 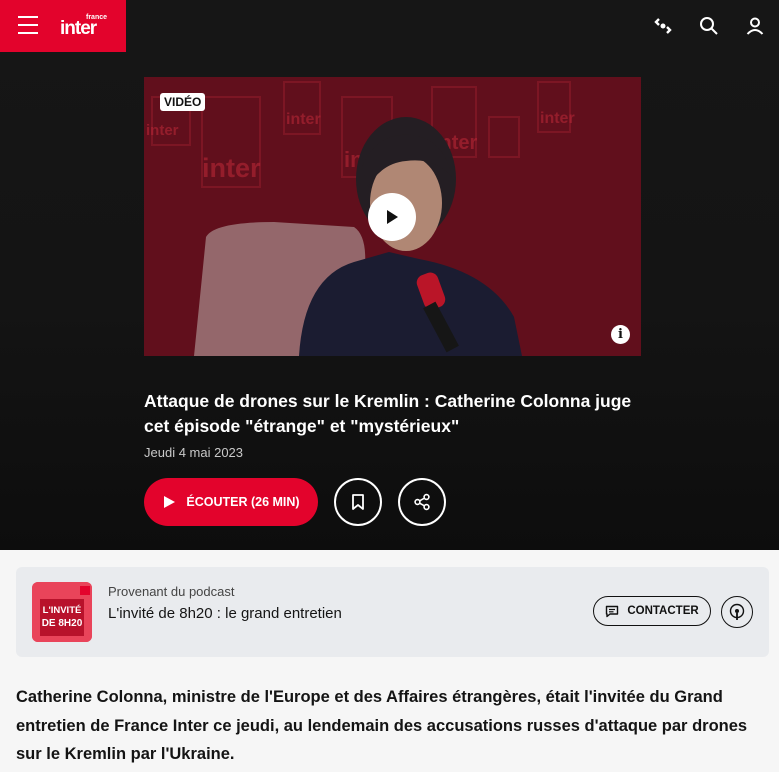 I want to click on podcast-icon, so click(x=737, y=611).